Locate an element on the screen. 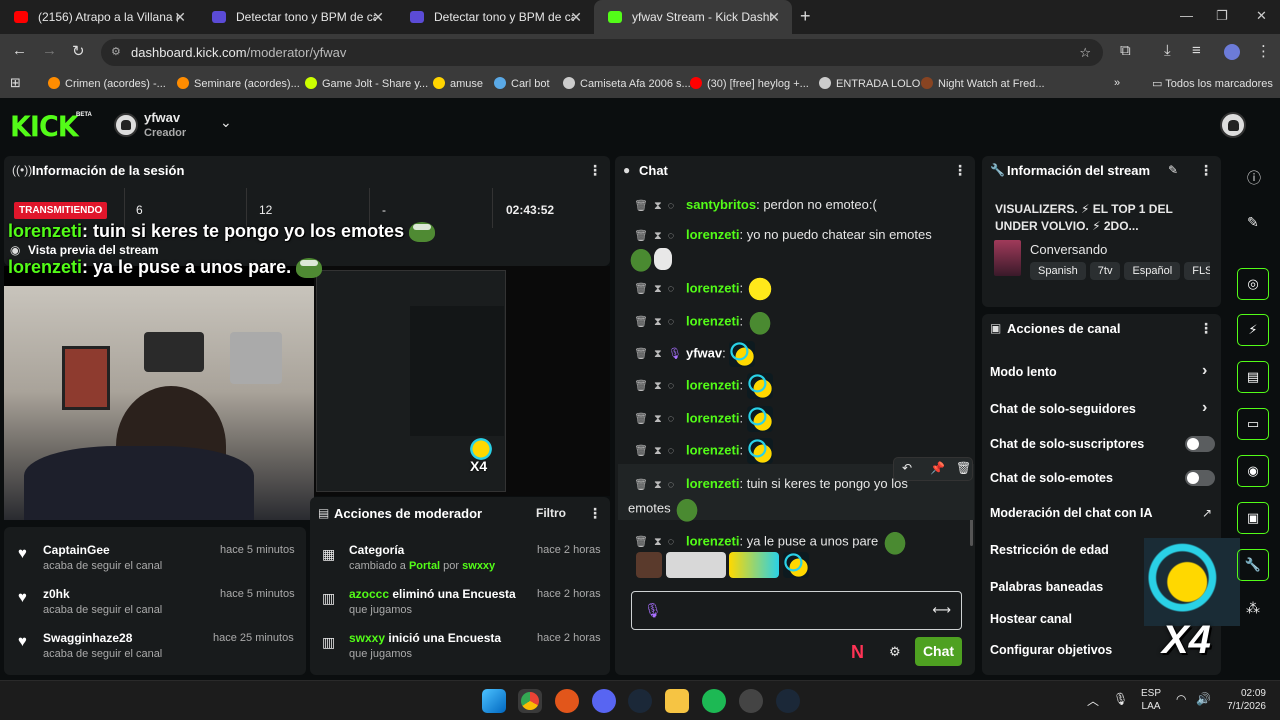 This screenshot has width=1280, height=720. send-chat-button: Chat is located at coordinates (938, 651).